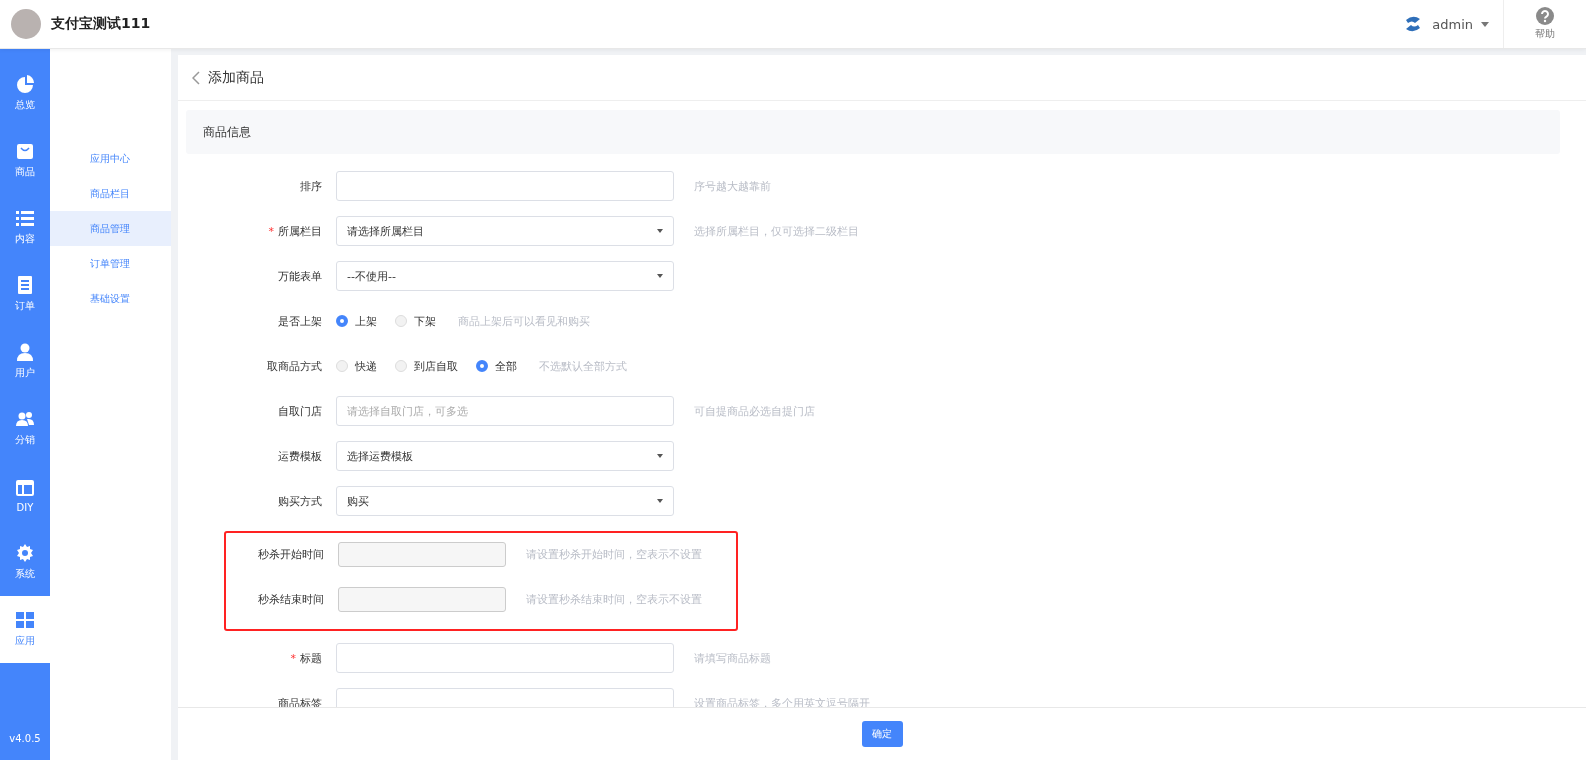 The width and height of the screenshot is (1586, 760). What do you see at coordinates (25, 84) in the screenshot?
I see `pie-chart-icon` at bounding box center [25, 84].